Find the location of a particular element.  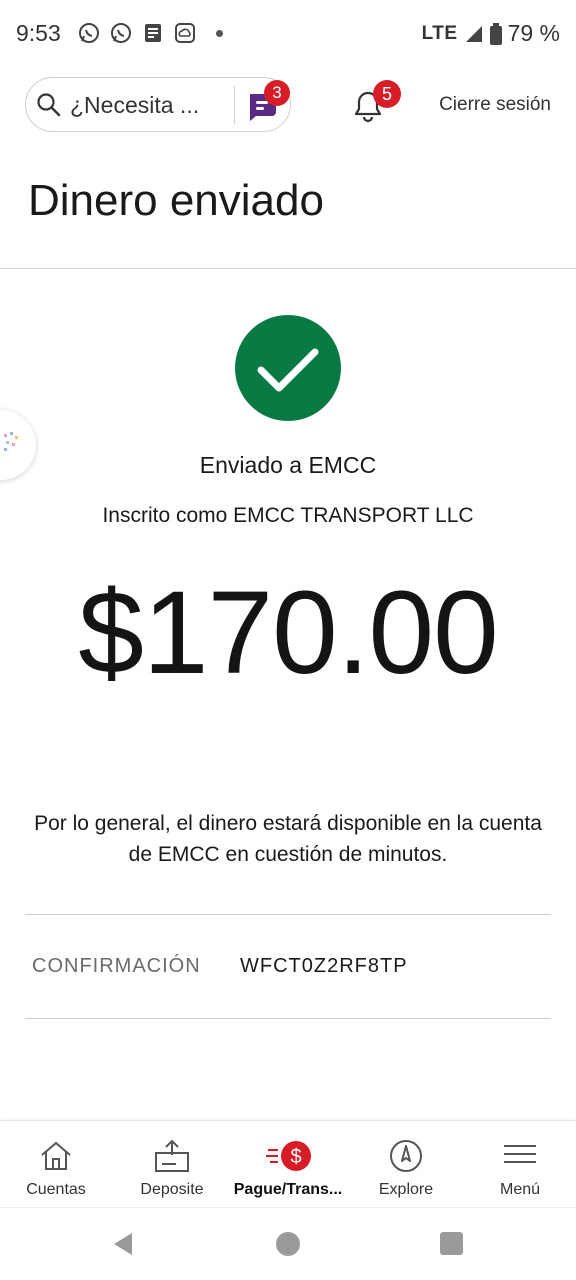

status-time: 9:53 is located at coordinates (38, 33).